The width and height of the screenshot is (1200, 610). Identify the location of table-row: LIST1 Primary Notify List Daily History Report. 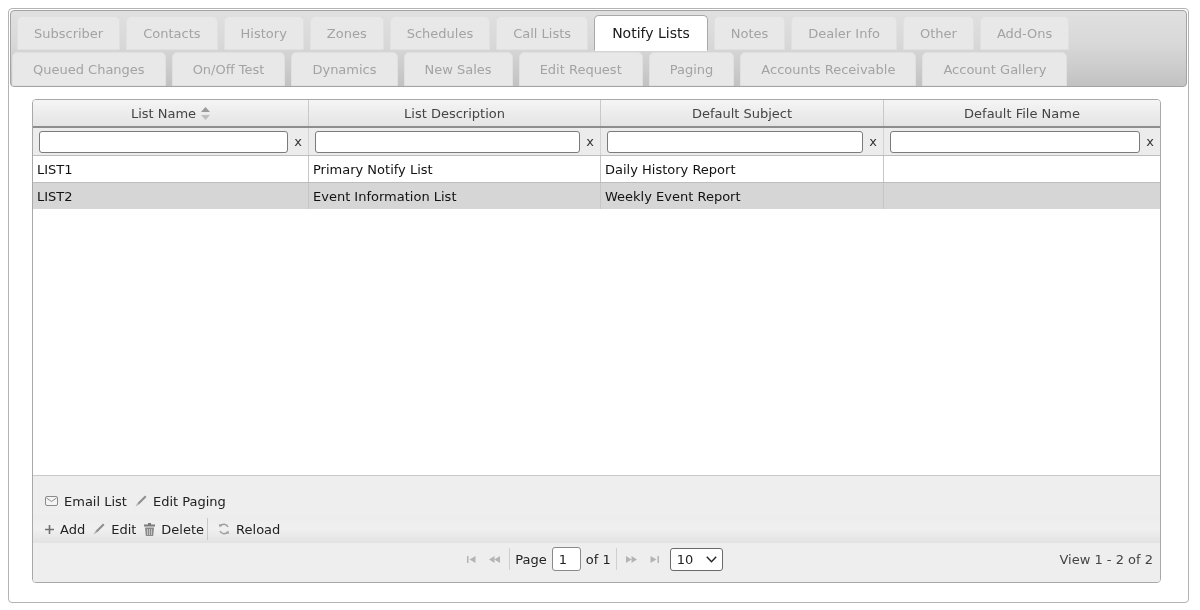
(596, 168).